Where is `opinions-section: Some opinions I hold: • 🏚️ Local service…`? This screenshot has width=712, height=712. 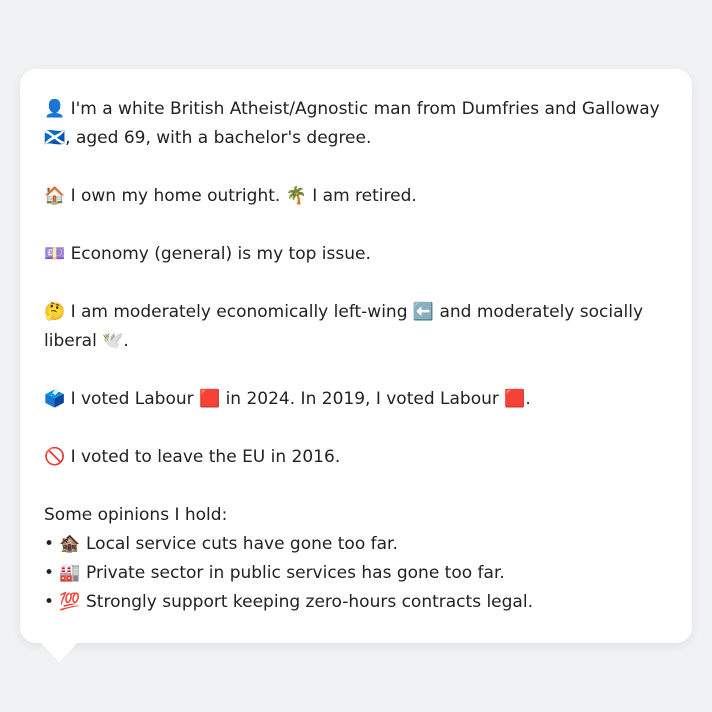 opinions-section: Some opinions I hold: • 🏚️ Local service… is located at coordinates (356, 559).